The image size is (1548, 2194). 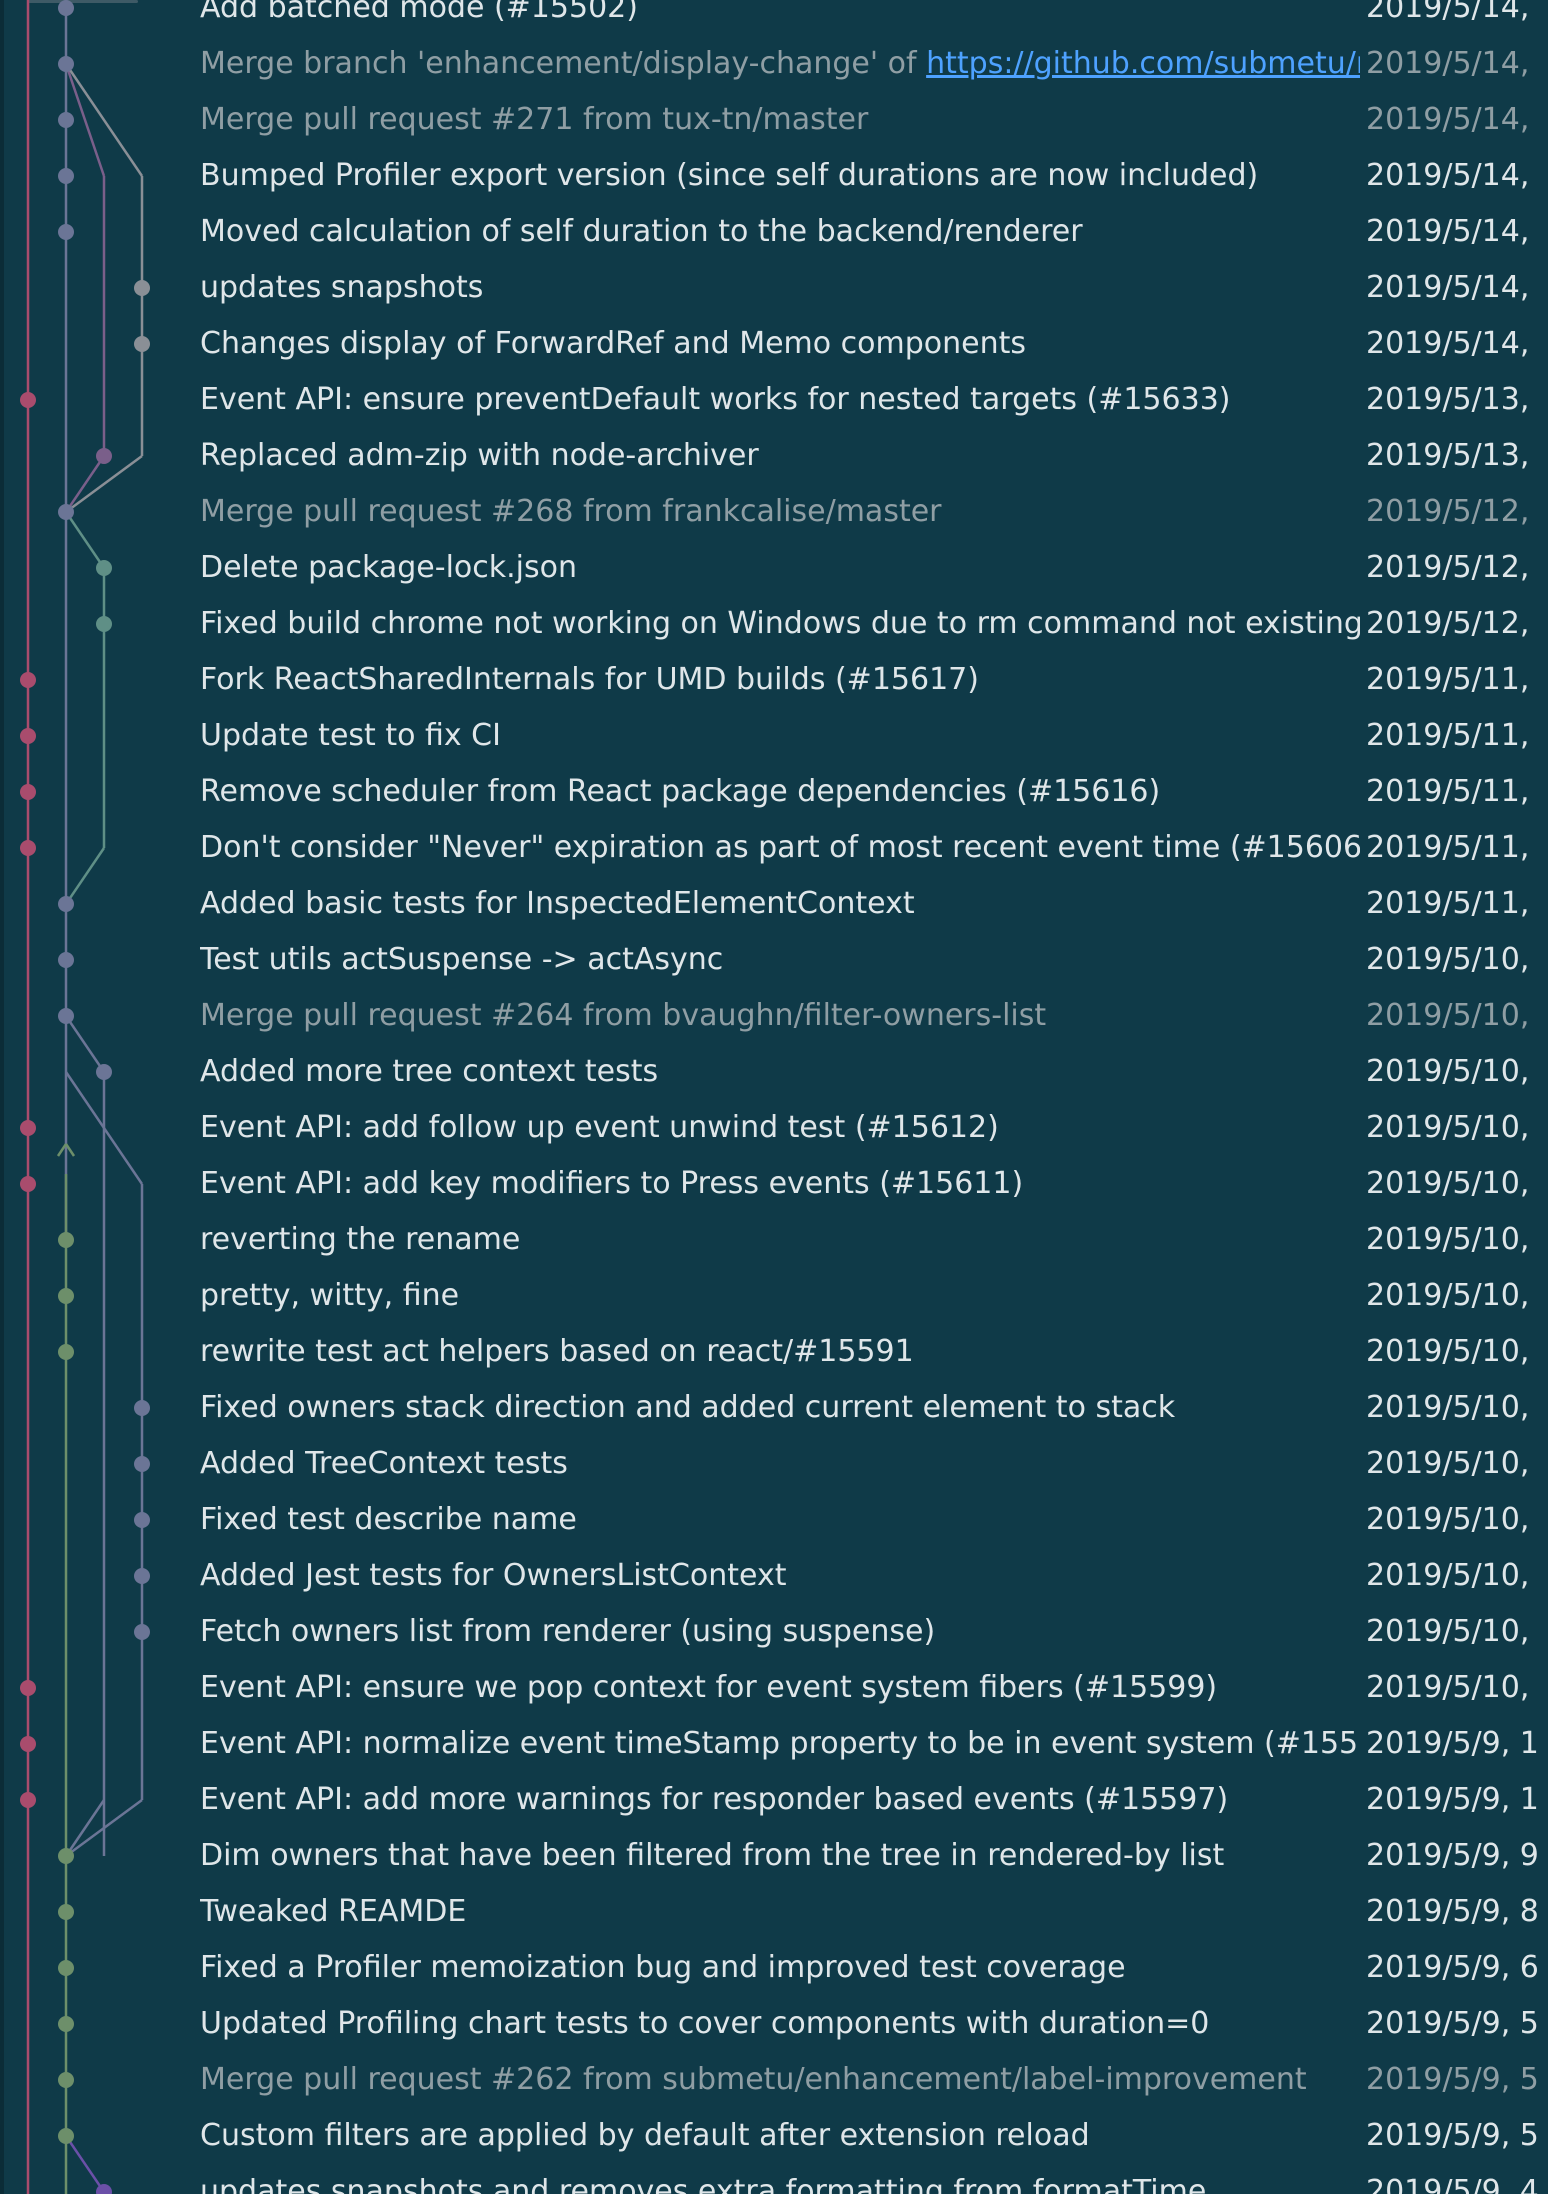 What do you see at coordinates (419, 12) in the screenshot?
I see `commit-message: Add batched mode (#15502)` at bounding box center [419, 12].